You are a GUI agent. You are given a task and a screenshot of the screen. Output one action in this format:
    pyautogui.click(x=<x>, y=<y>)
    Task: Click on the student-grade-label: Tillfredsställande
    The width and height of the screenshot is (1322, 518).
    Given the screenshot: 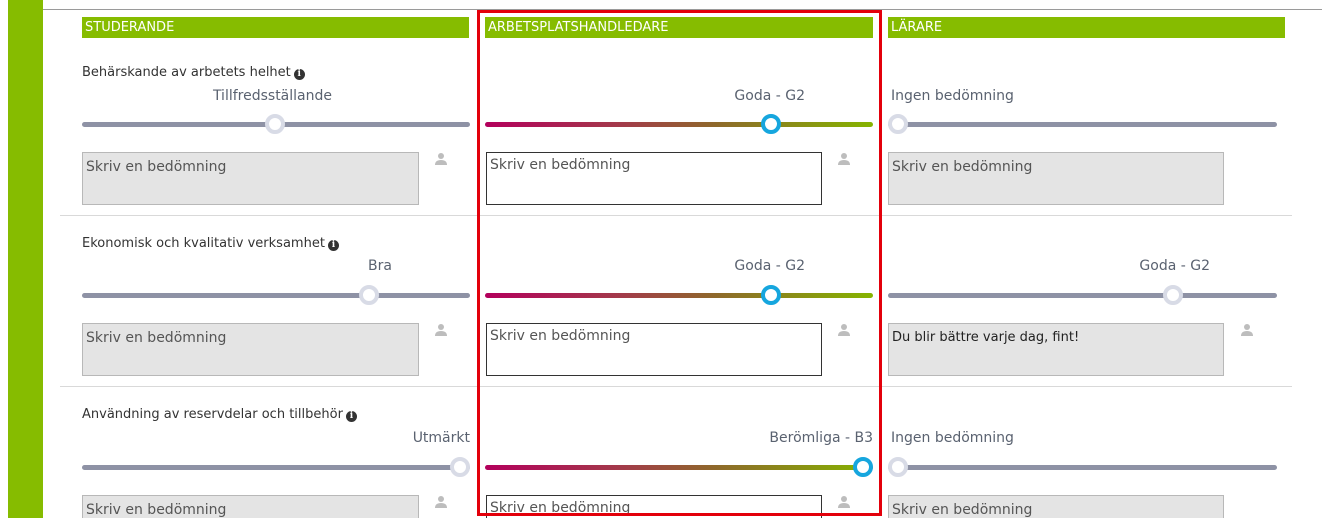 What is the action you would take?
    pyautogui.click(x=272, y=96)
    